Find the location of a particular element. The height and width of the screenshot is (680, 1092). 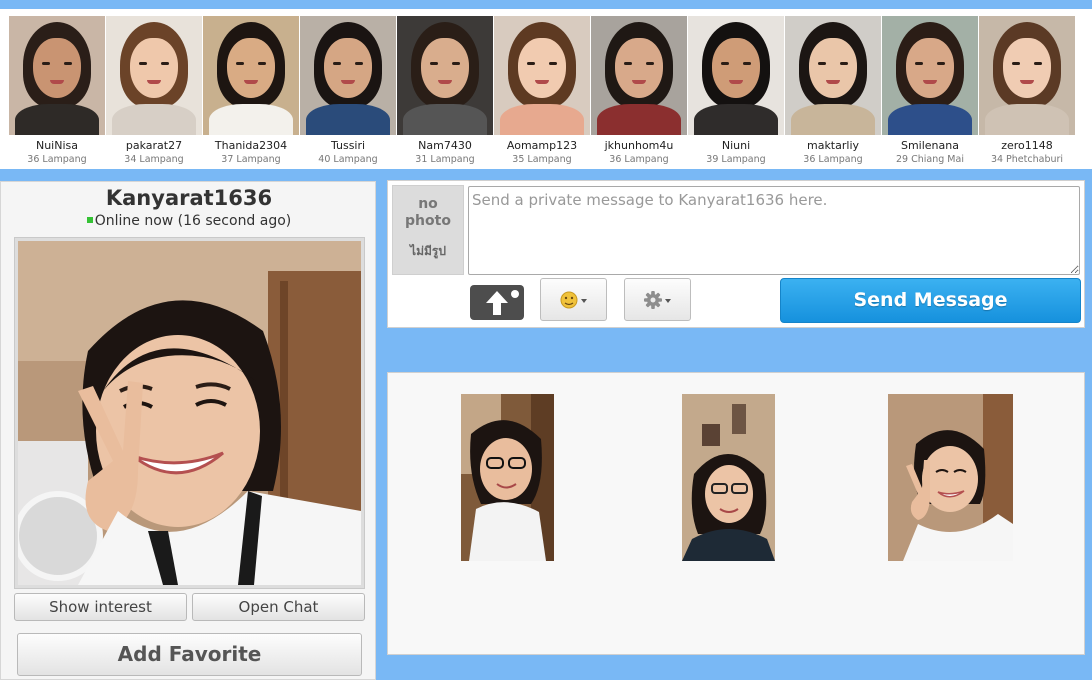

gear-icon is located at coordinates (657, 300).